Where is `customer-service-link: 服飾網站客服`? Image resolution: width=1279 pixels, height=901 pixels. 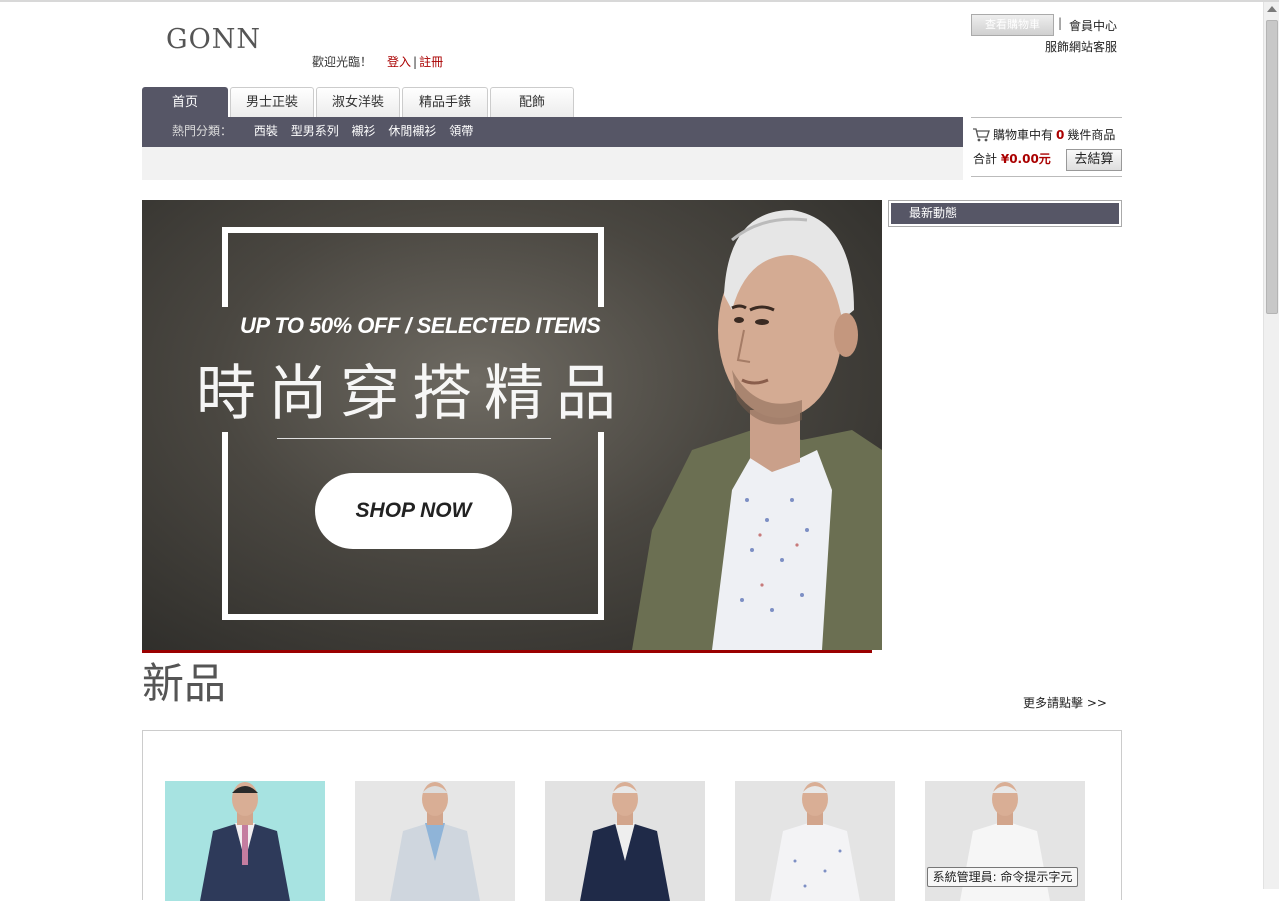 customer-service-link: 服飾網站客服 is located at coordinates (1081, 46).